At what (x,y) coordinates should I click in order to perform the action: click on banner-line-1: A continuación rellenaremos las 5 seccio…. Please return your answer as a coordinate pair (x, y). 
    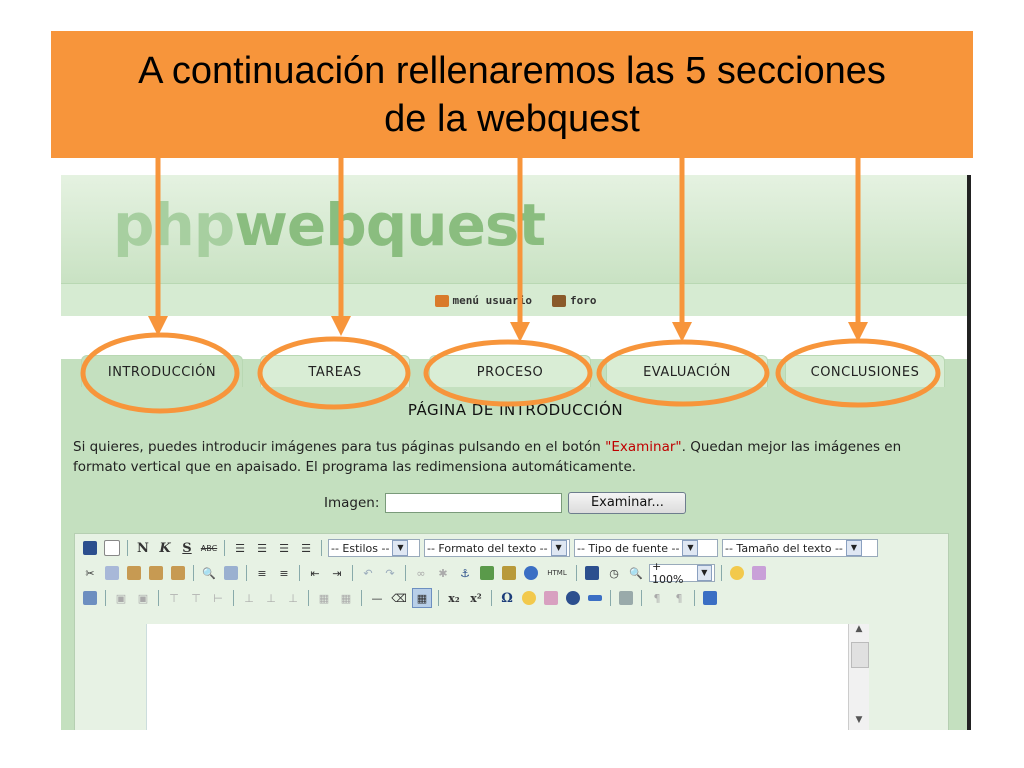
    Looking at the image, I should click on (512, 70).